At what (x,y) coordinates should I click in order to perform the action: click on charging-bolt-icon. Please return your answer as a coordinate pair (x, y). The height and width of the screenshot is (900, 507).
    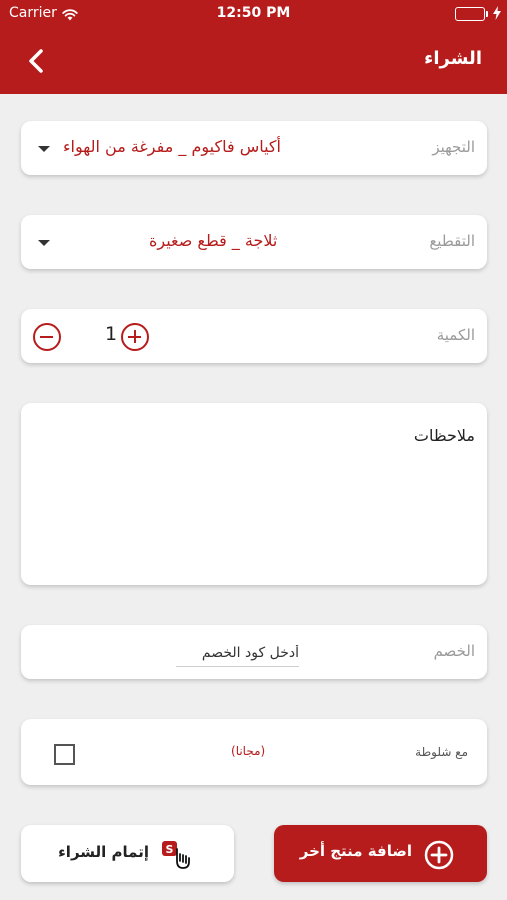
    Looking at the image, I should click on (497, 14).